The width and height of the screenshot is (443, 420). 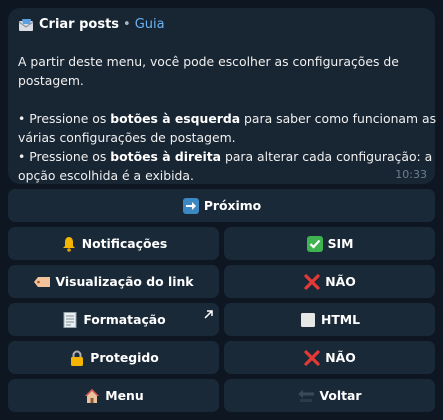 I want to click on white-square-icon, so click(x=308, y=320).